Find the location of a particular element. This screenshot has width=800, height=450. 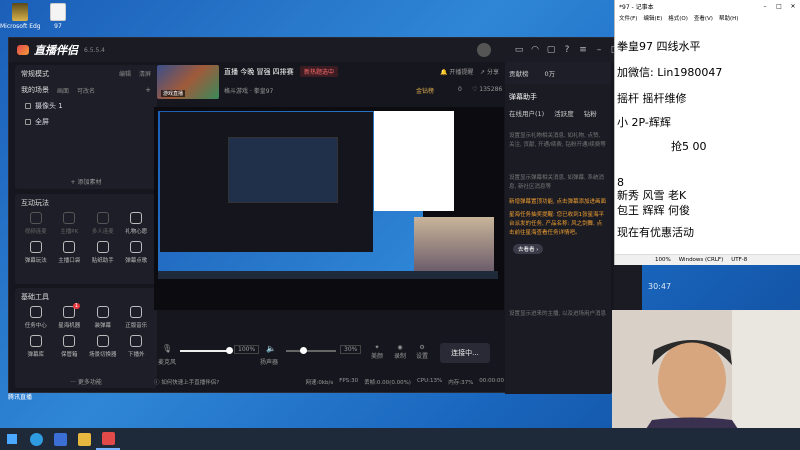

desktop-clock-overlay: 30:47 is located at coordinates (660, 286).